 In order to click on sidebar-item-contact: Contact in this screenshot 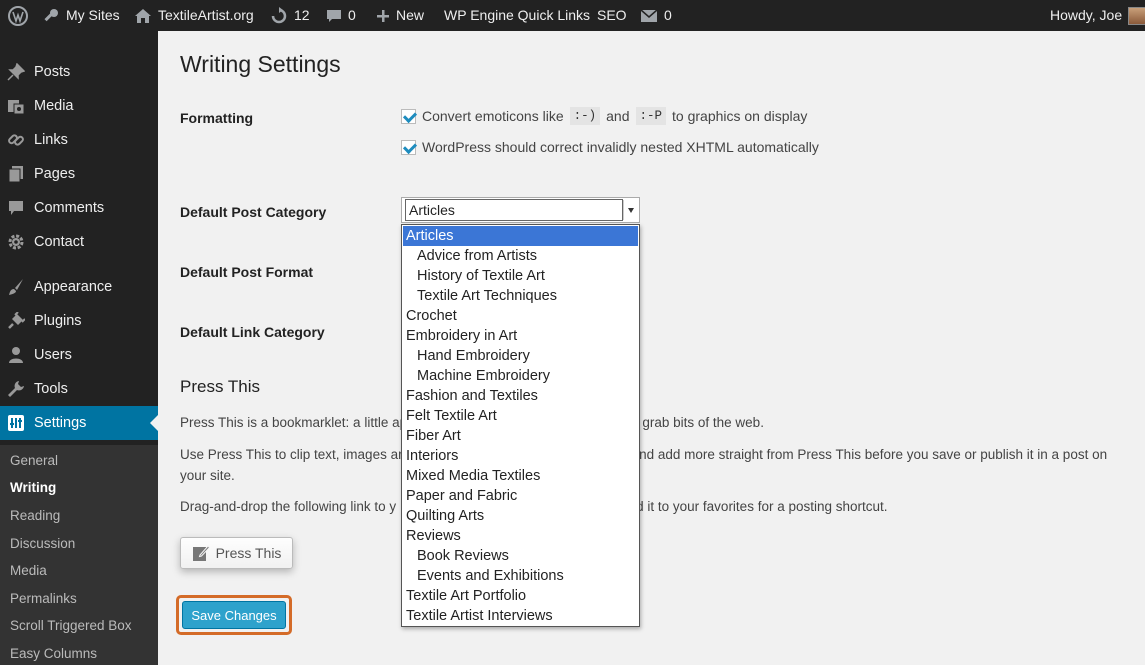, I will do `click(79, 242)`.